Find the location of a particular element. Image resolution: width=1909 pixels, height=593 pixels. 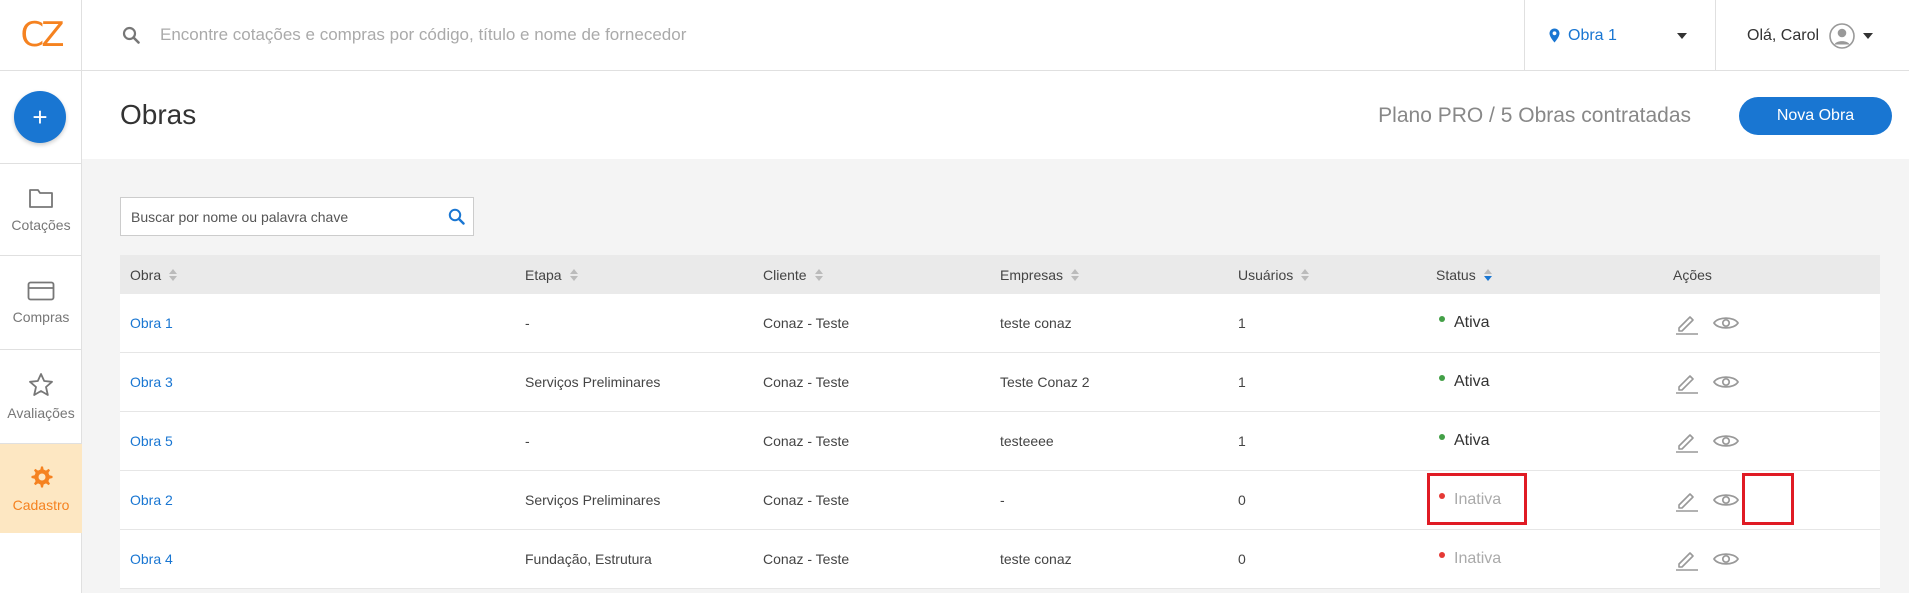

sidebar-item-label: Avaliações is located at coordinates (41, 413).